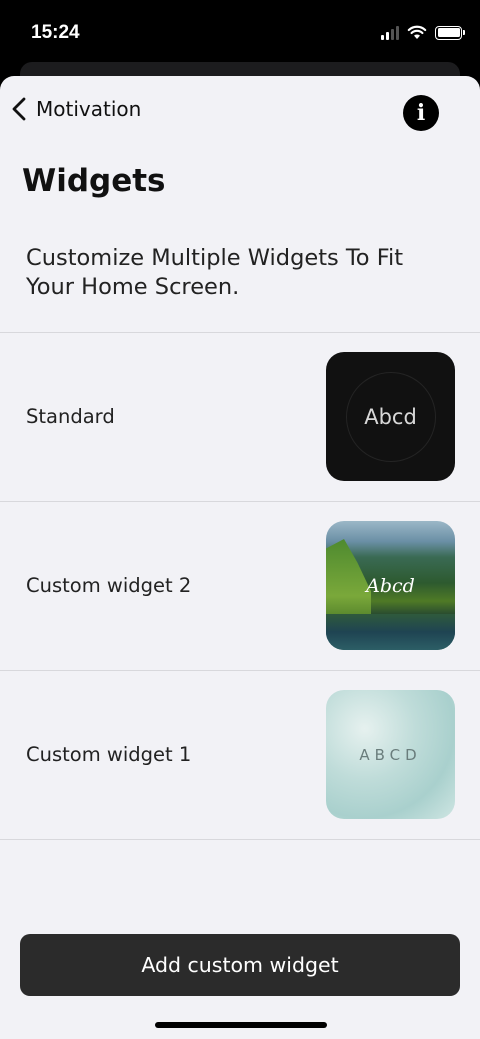 The width and height of the screenshot is (480, 1039). I want to click on back-button: Motivation, so click(75, 109).